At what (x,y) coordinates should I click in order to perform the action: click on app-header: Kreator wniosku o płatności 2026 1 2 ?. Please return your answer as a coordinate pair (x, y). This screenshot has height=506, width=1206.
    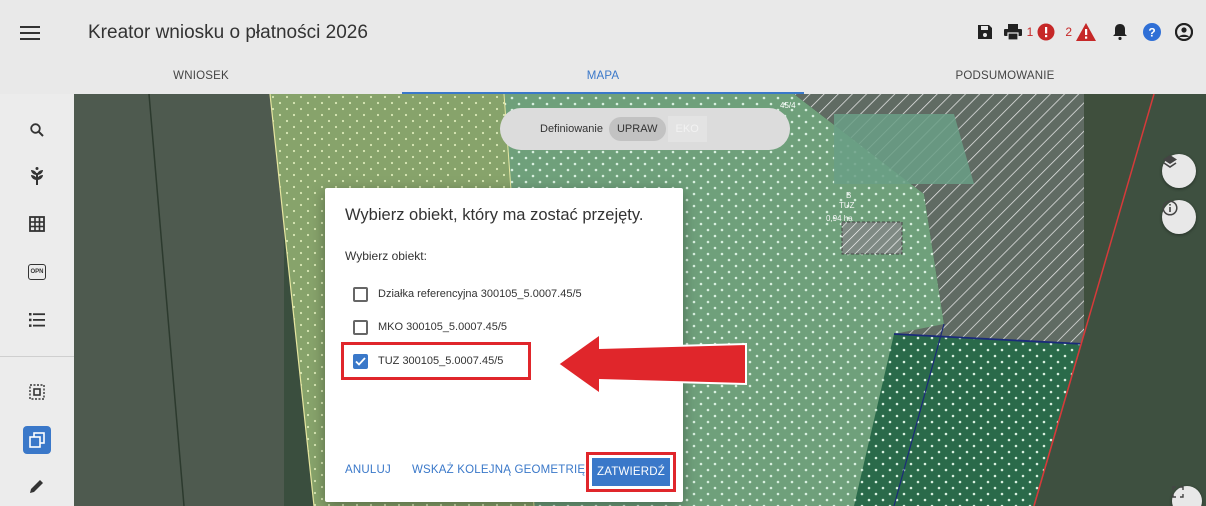
    Looking at the image, I should click on (603, 32).